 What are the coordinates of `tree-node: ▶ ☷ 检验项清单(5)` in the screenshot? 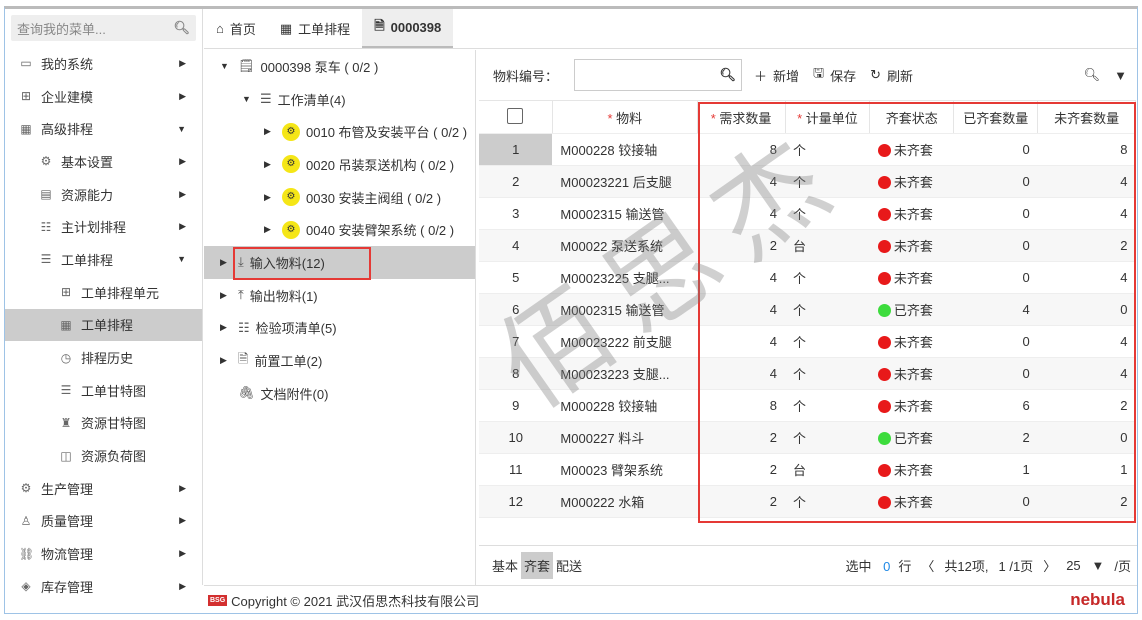 It's located at (339, 328).